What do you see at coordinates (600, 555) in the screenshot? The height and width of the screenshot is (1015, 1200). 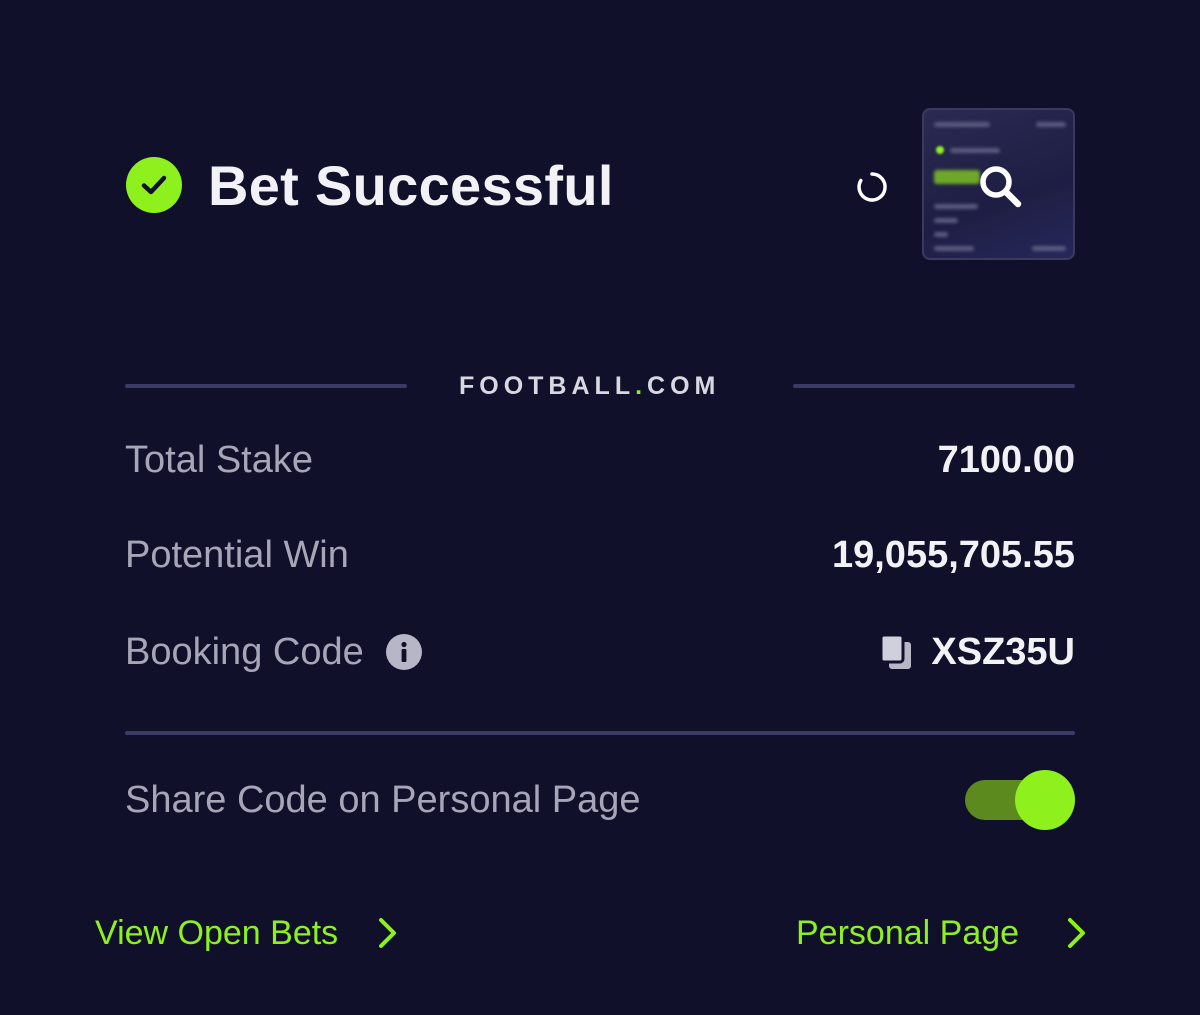 I see `potential-win-row: Potential Win 19,055,705.55` at bounding box center [600, 555].